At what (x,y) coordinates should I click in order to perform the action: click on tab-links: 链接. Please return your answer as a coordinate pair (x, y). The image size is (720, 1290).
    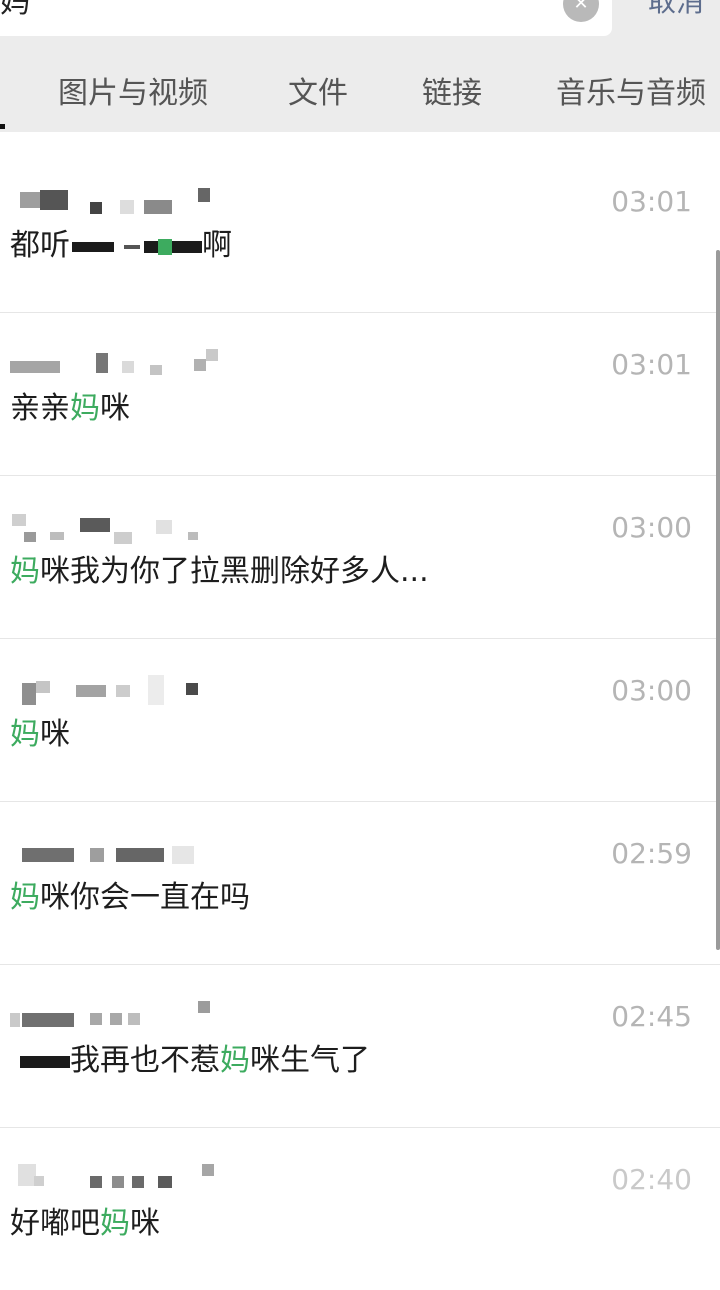
    Looking at the image, I should click on (452, 94).